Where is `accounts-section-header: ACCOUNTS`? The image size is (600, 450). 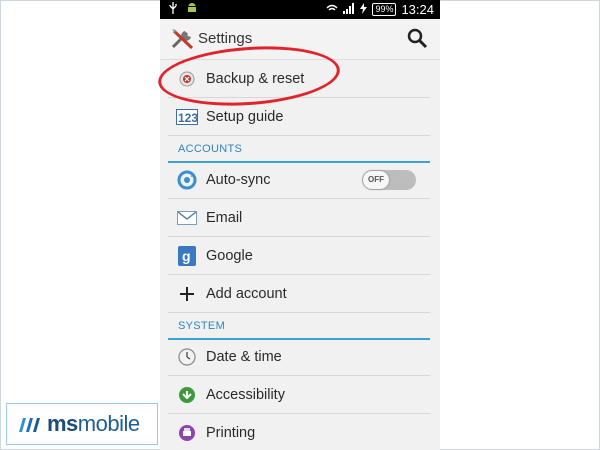 accounts-section-header: ACCOUNTS is located at coordinates (299, 151).